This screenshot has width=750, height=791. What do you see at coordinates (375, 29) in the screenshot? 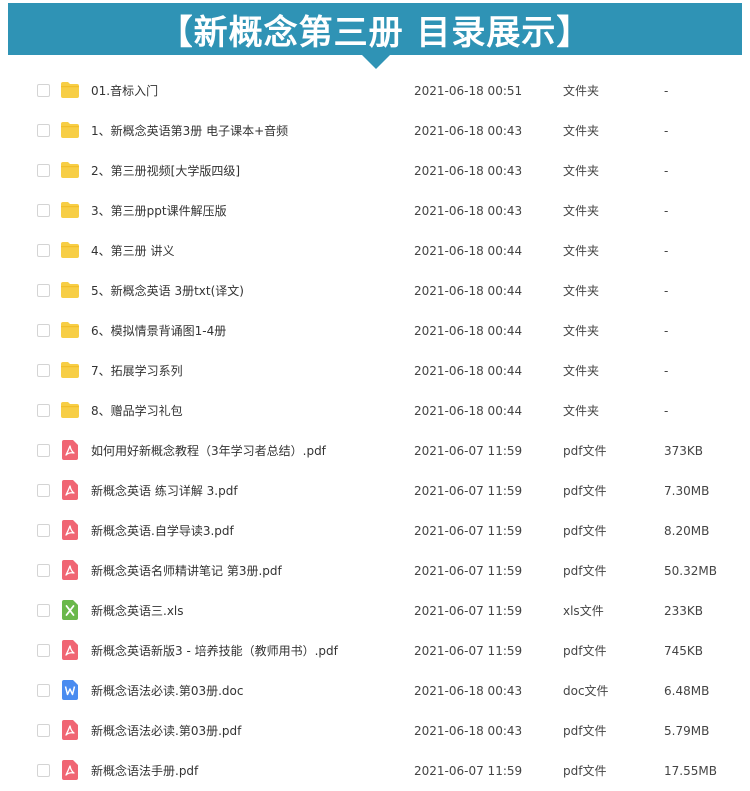
I see `title-banner: 【新概念第三册 目录展示】` at bounding box center [375, 29].